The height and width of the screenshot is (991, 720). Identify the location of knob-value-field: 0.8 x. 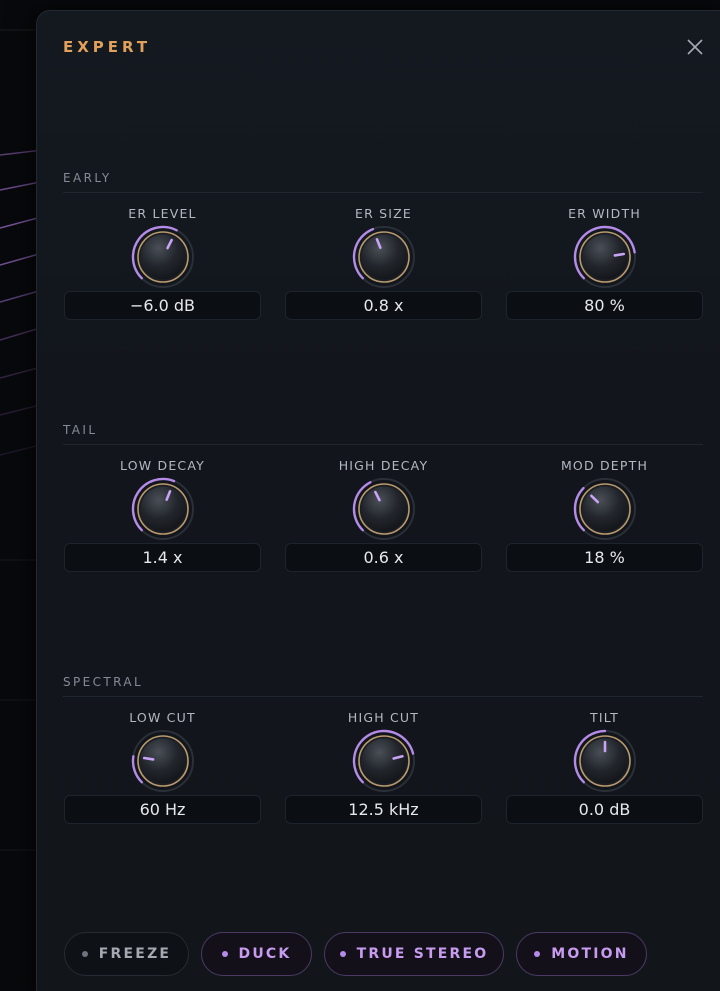
(383, 305).